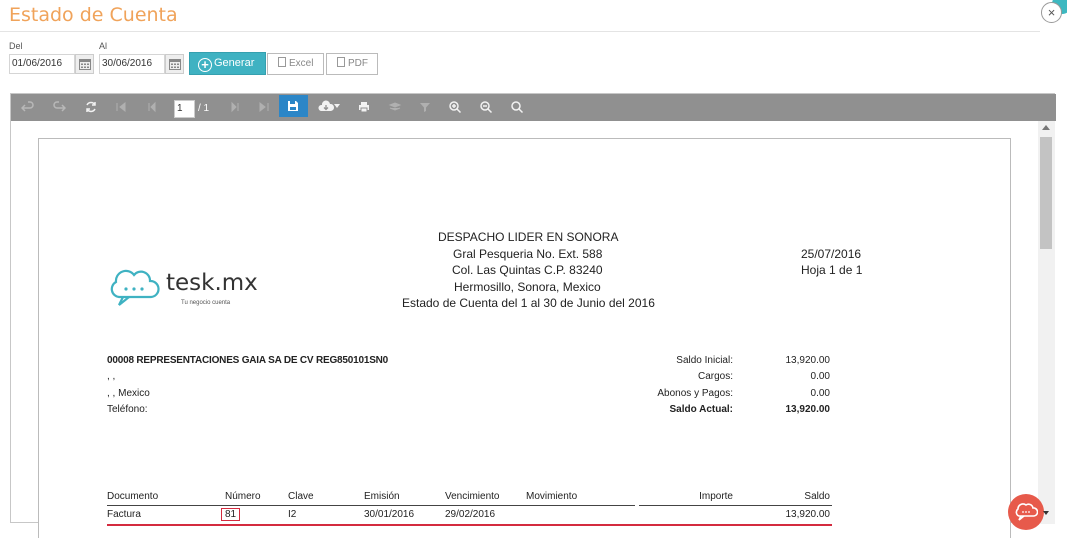 The image size is (1067, 546). Describe the element at coordinates (127, 409) in the screenshot. I see `client-phone-label: Teléfono:` at that location.